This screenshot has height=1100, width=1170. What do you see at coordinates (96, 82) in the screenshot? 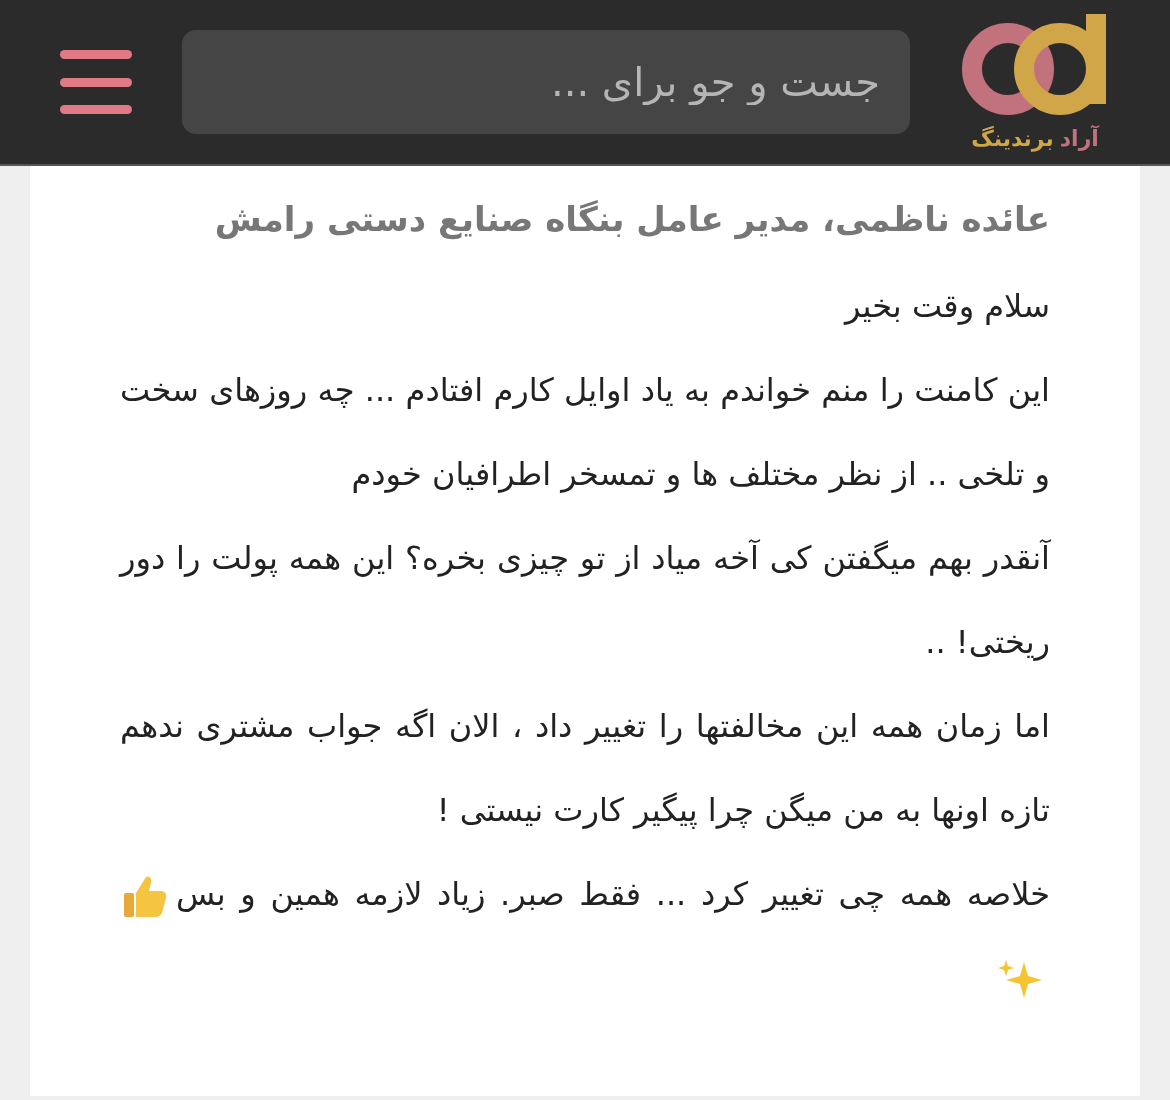
I see `menu-button` at bounding box center [96, 82].